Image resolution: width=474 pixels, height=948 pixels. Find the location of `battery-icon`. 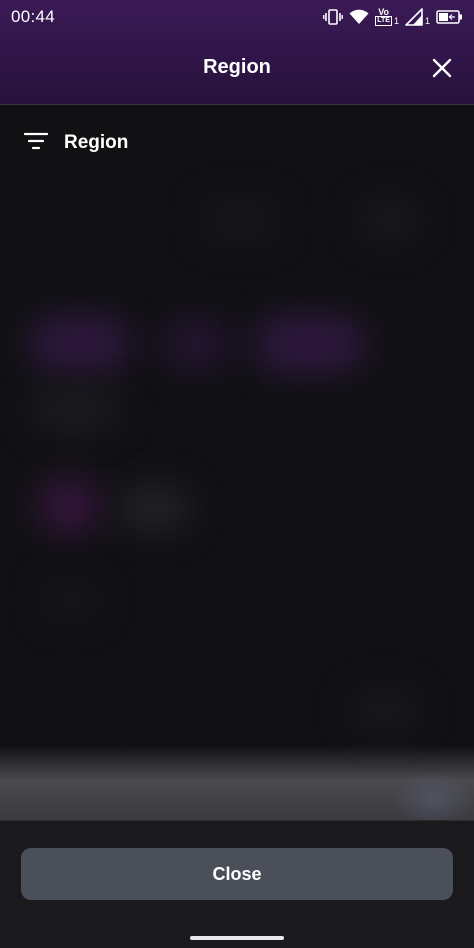

battery-icon is located at coordinates (450, 17).